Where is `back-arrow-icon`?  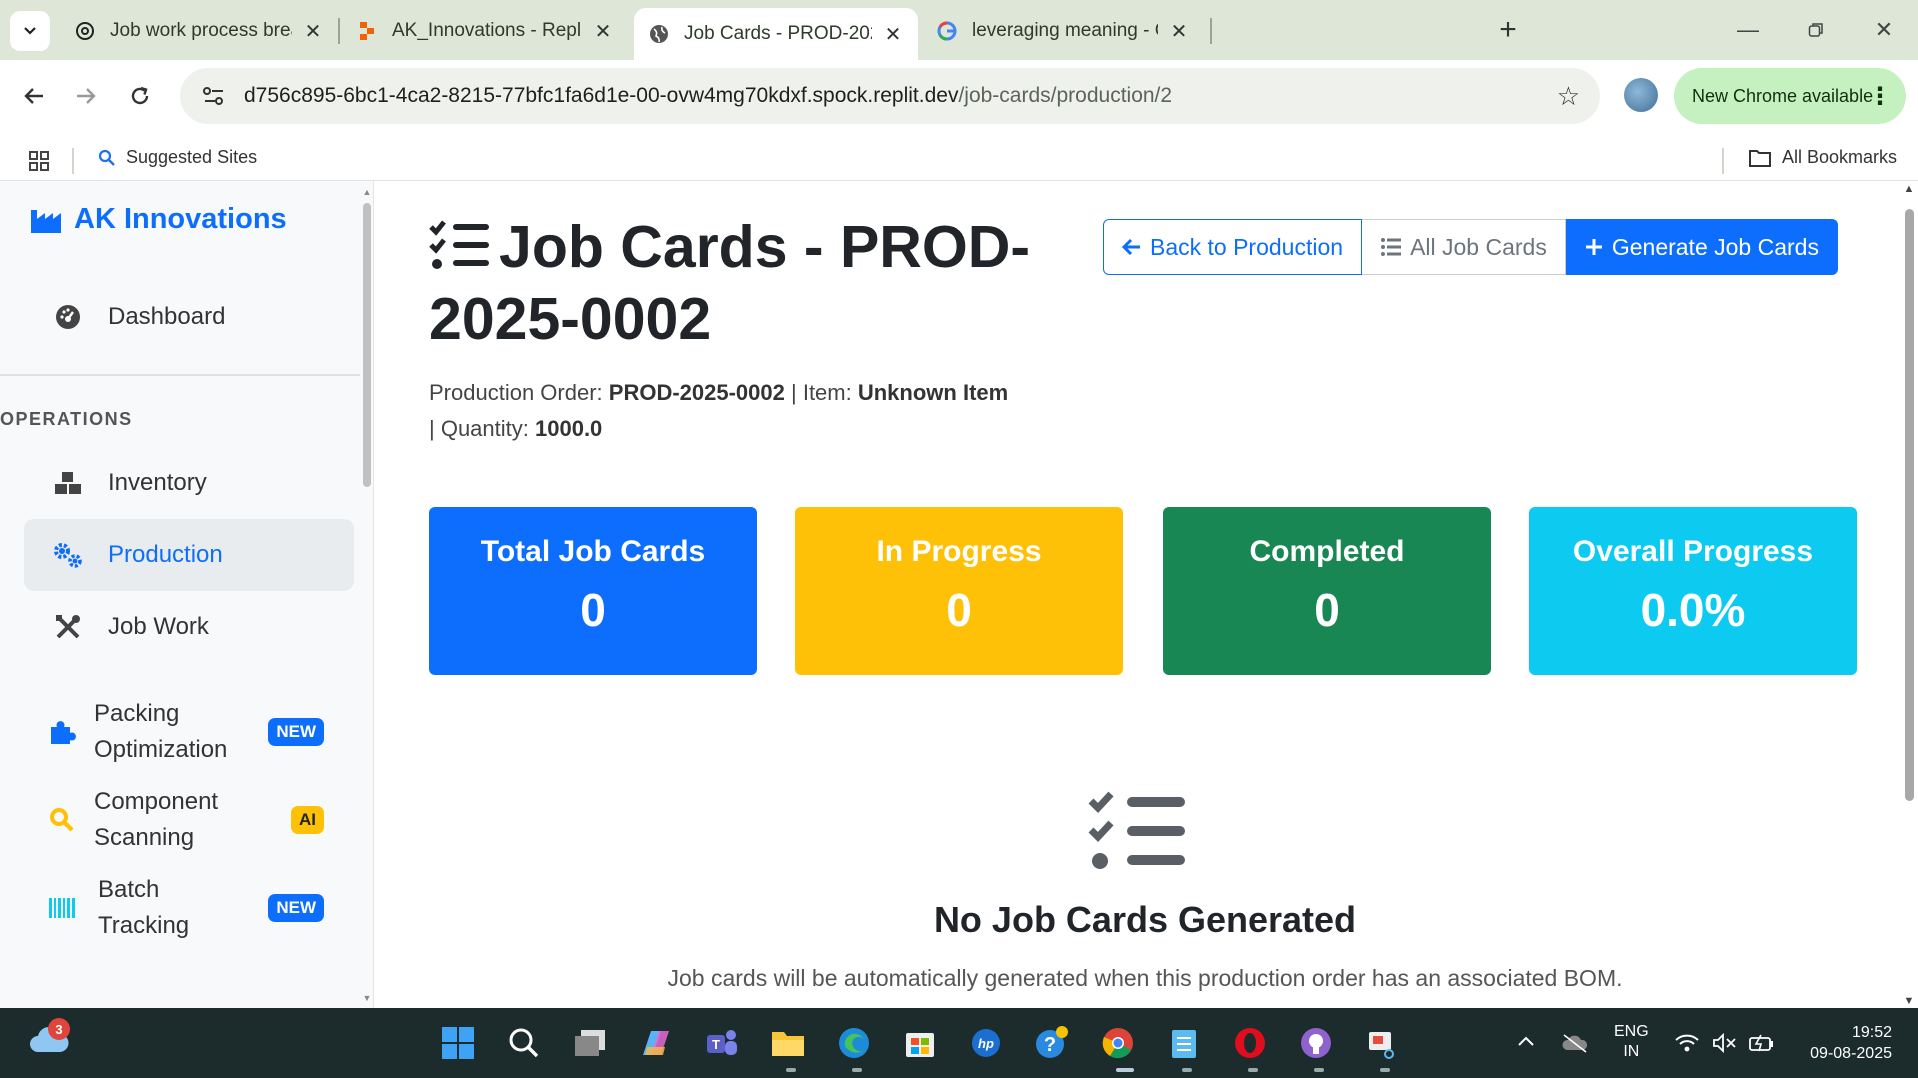 back-arrow-icon is located at coordinates (34, 96).